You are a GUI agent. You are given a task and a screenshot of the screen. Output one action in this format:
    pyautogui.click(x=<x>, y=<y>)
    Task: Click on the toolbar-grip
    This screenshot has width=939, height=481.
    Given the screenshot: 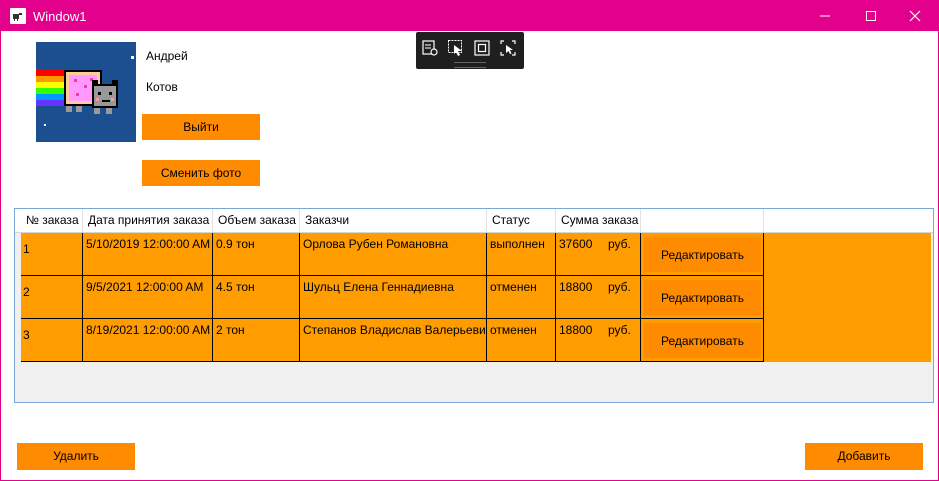 What is the action you would take?
    pyautogui.click(x=470, y=65)
    